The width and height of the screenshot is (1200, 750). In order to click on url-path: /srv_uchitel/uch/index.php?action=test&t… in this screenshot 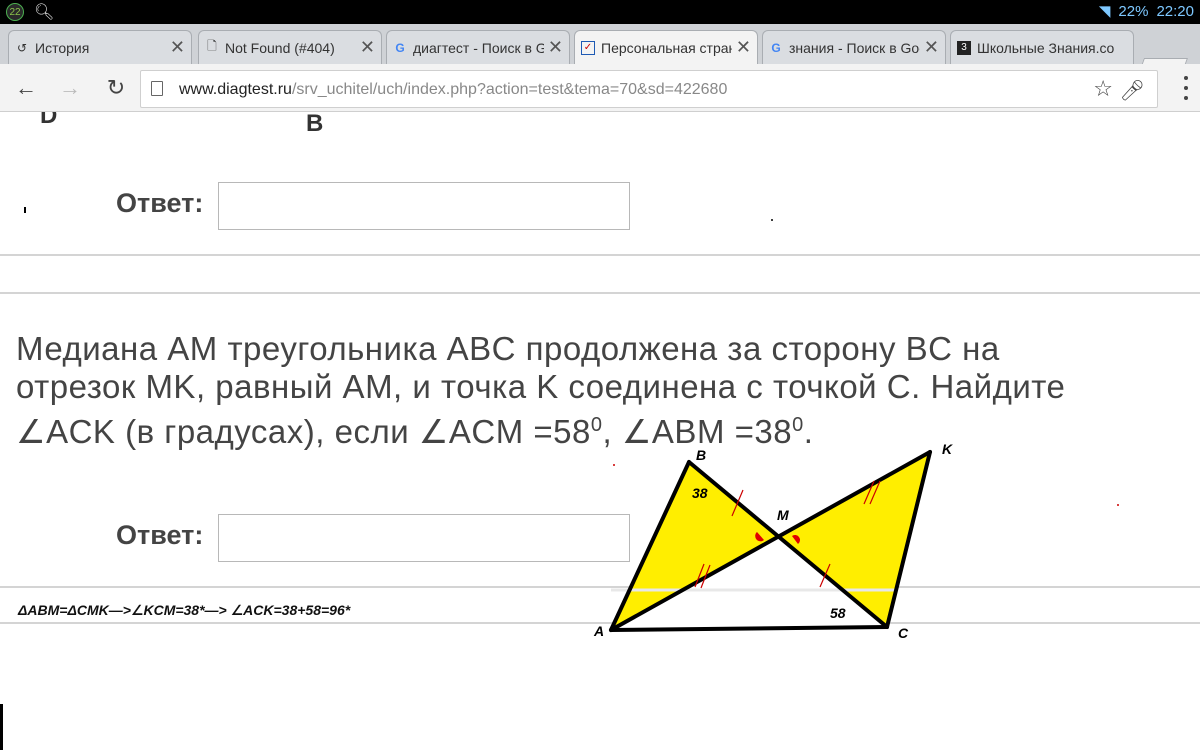, I will do `click(509, 89)`.